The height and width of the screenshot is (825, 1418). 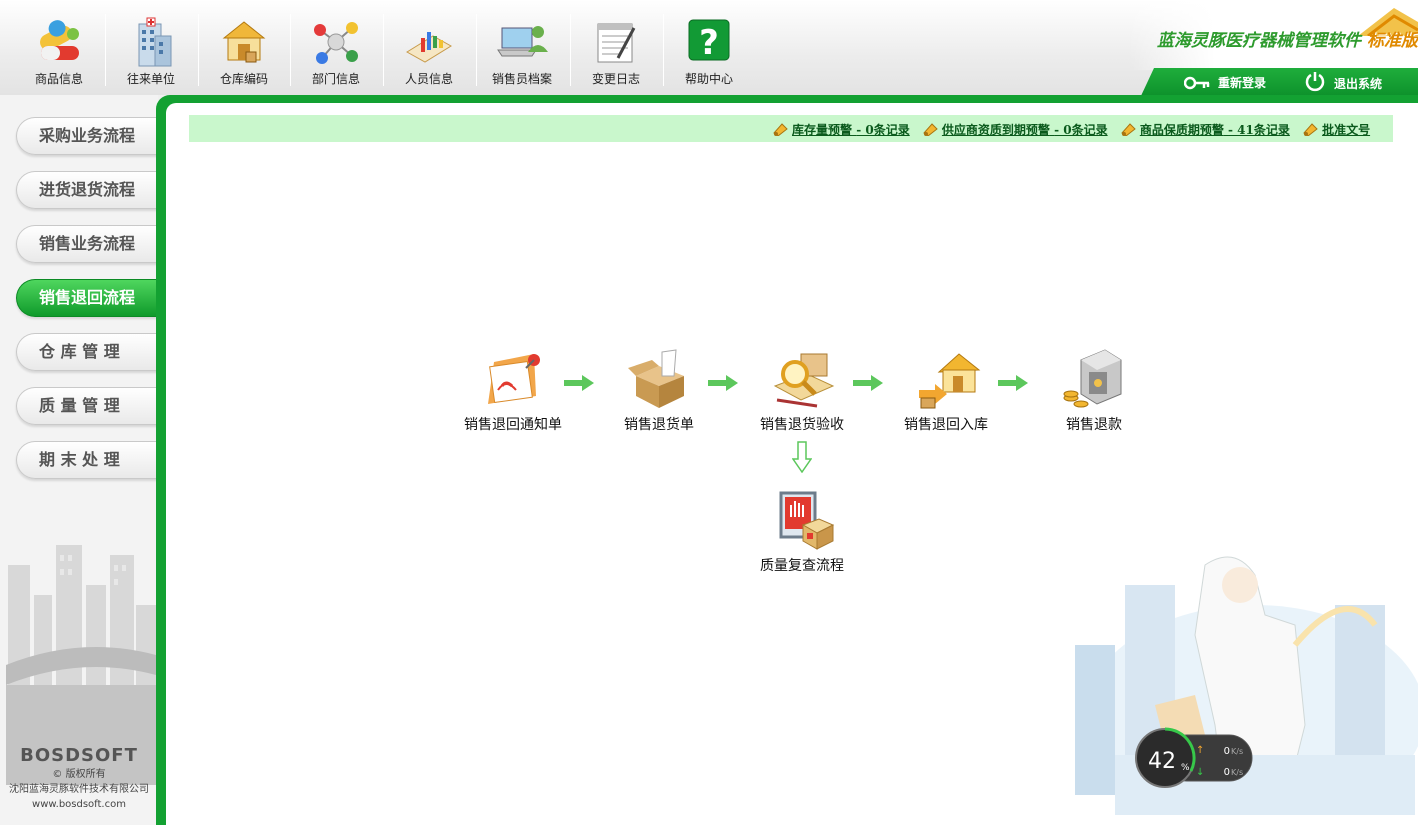 I want to click on sidebar-item-sales-flow: 销售业务流程, so click(x=91, y=244).